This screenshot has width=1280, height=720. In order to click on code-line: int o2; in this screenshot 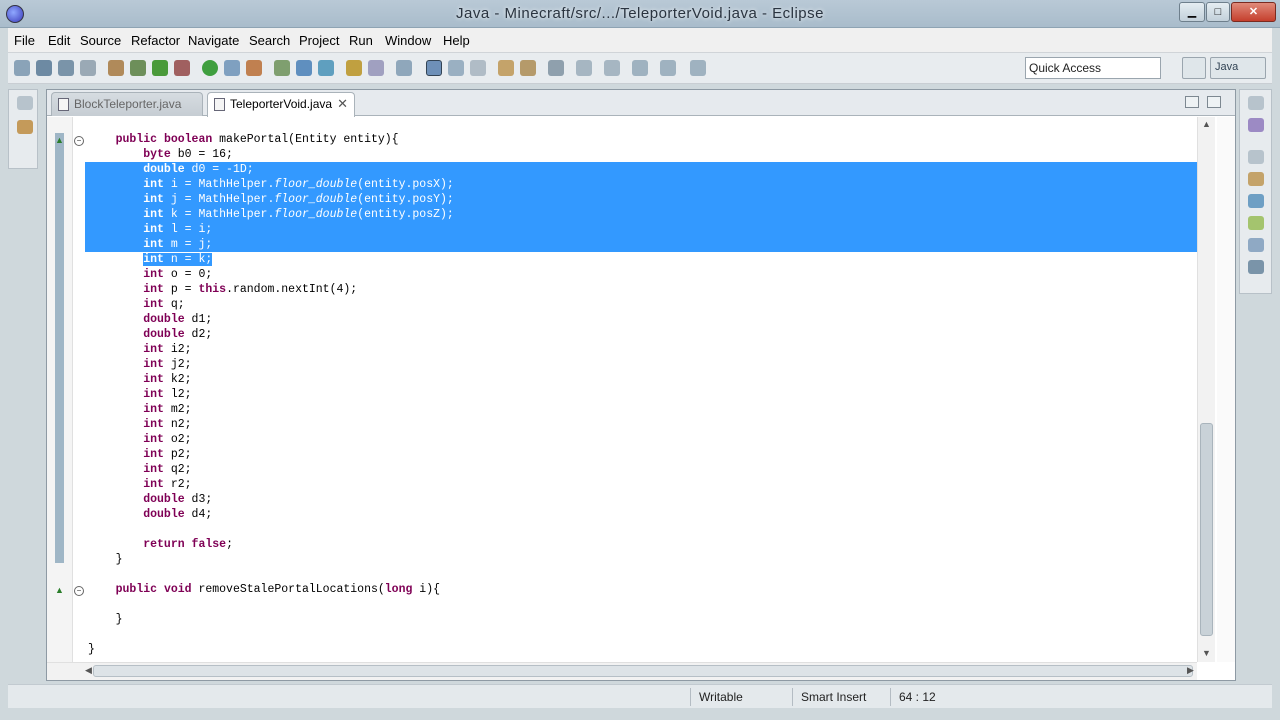, I will do `click(642, 439)`.